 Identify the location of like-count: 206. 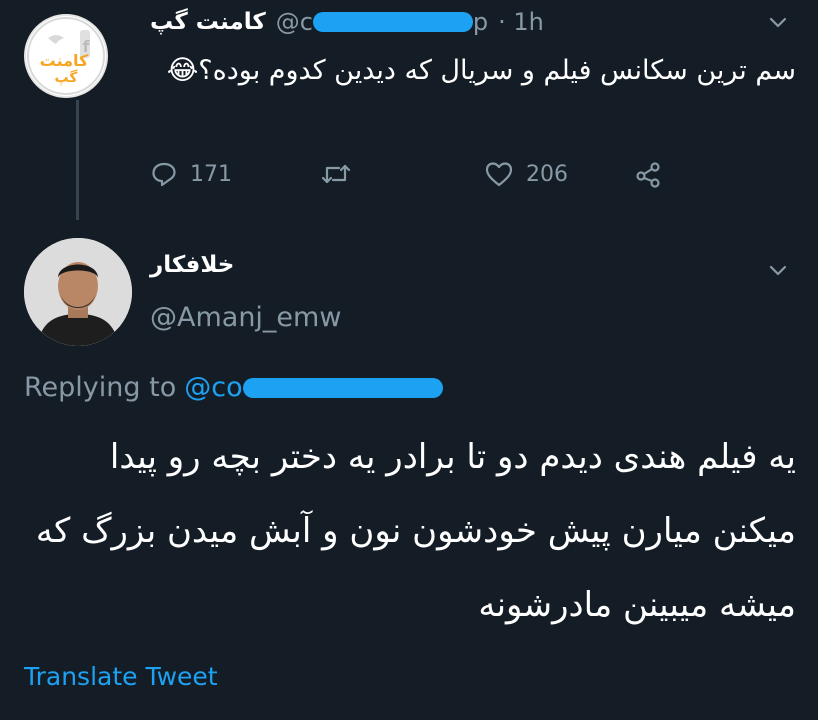
(547, 174).